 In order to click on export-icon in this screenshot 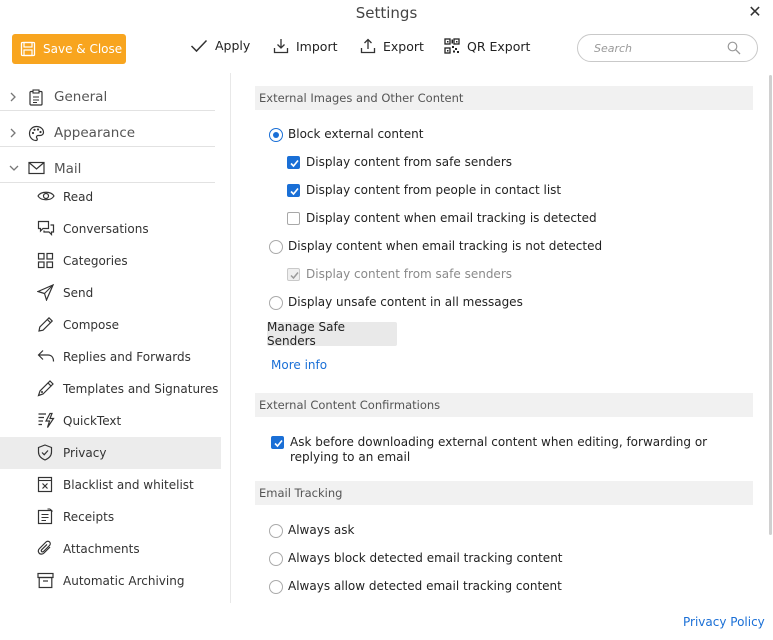, I will do `click(368, 46)`.